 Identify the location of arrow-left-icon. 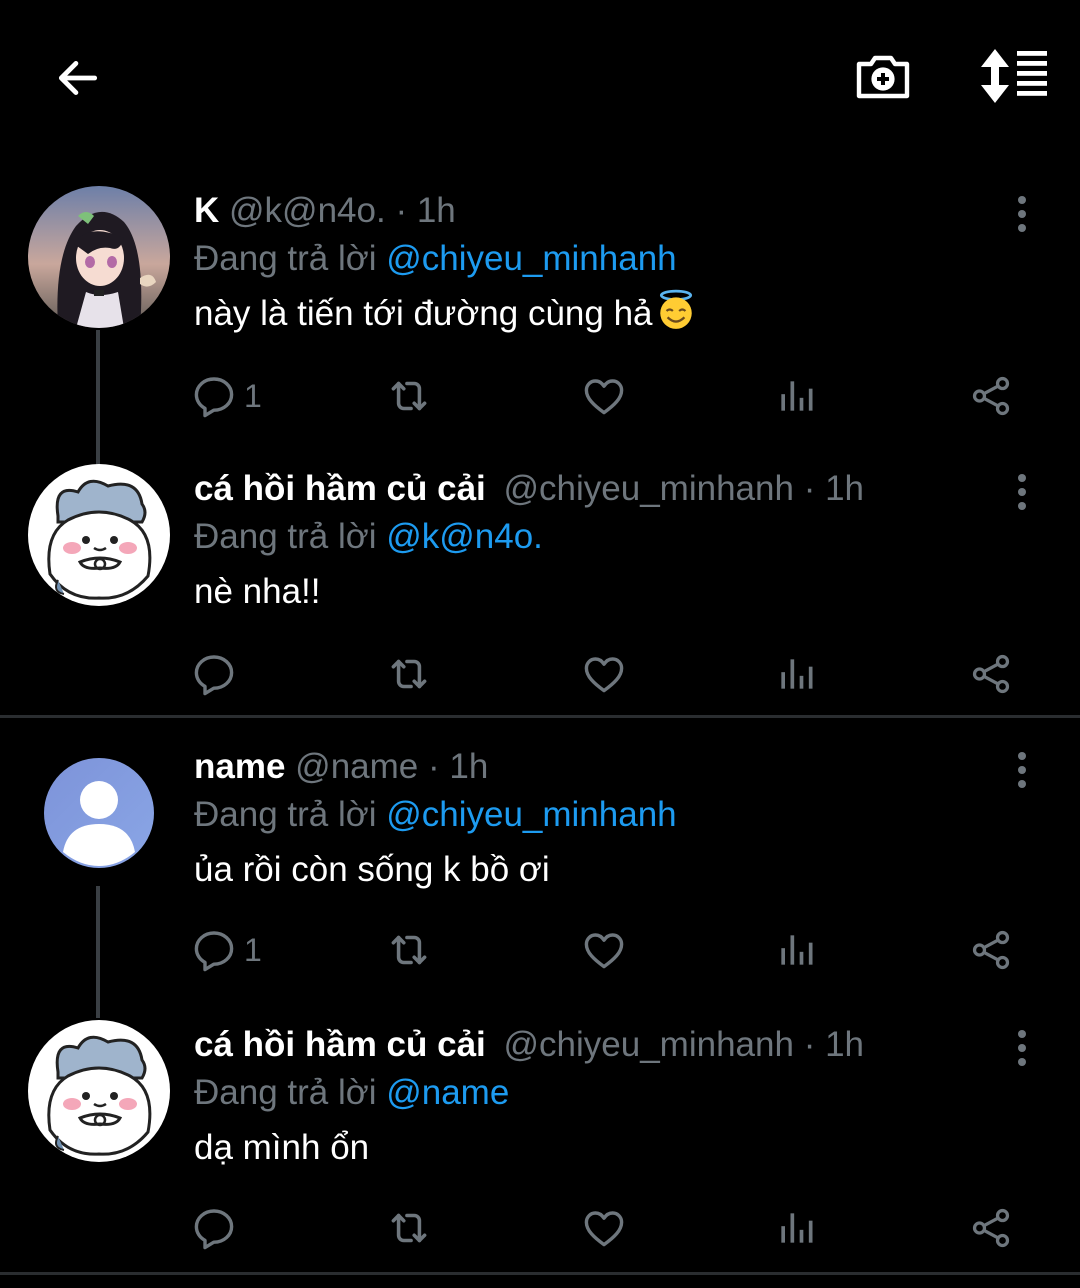
(78, 78).